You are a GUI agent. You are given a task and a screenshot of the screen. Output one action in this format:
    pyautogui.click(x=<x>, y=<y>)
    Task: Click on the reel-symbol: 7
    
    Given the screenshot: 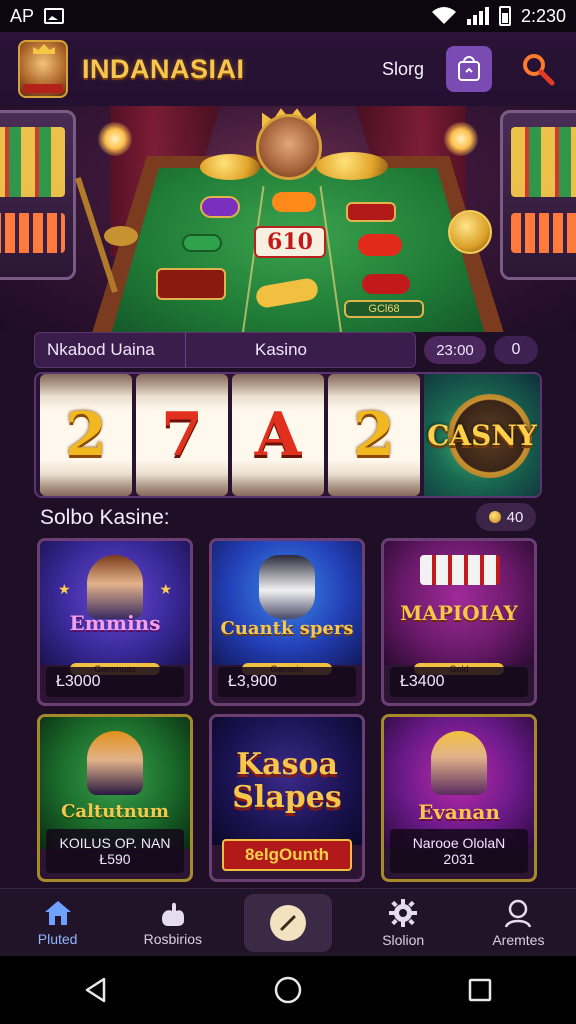 What is the action you would take?
    pyautogui.click(x=182, y=435)
    